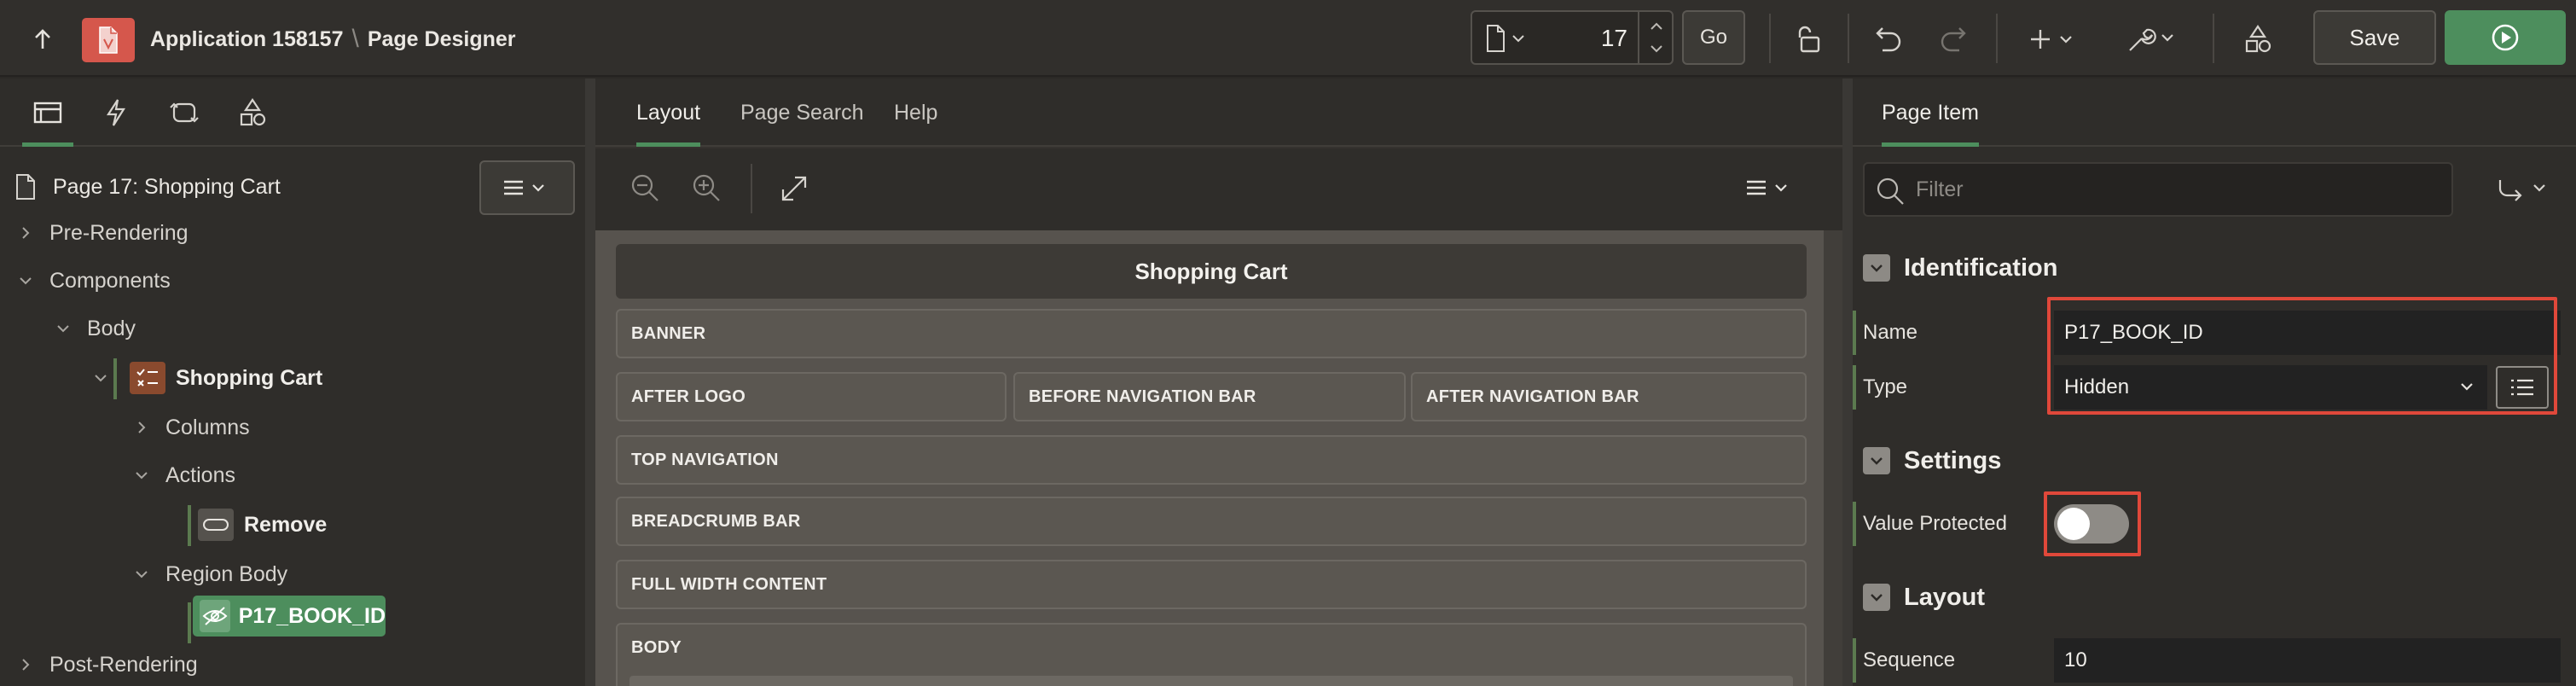 The width and height of the screenshot is (2576, 686). What do you see at coordinates (668, 112) in the screenshot?
I see `tab-layout: Layout` at bounding box center [668, 112].